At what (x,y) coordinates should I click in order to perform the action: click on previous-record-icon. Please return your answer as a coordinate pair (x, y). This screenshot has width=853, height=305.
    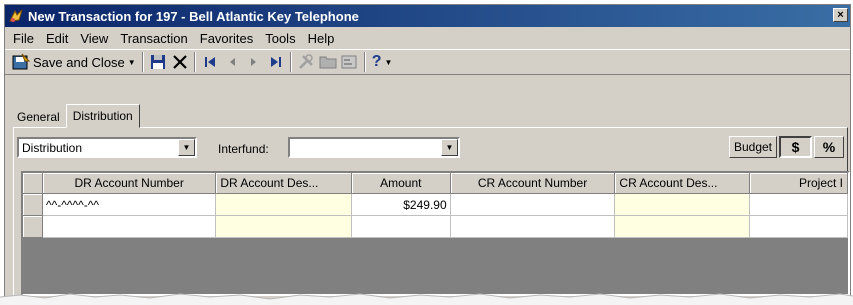
    Looking at the image, I should click on (232, 62).